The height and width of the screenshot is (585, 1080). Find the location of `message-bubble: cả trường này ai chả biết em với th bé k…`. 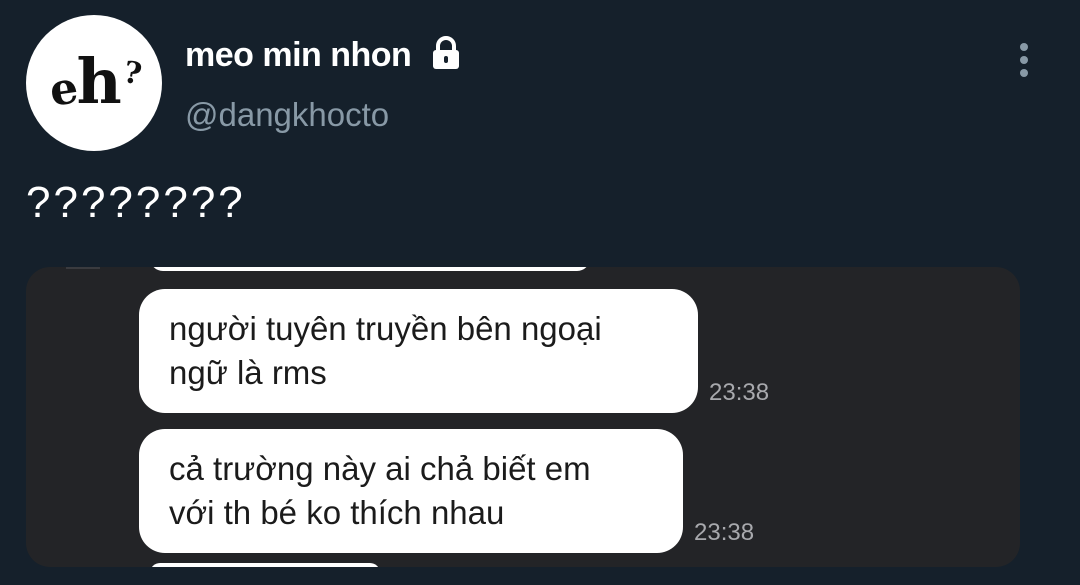

message-bubble: cả trường này ai chả biết em với th bé k… is located at coordinates (411, 491).